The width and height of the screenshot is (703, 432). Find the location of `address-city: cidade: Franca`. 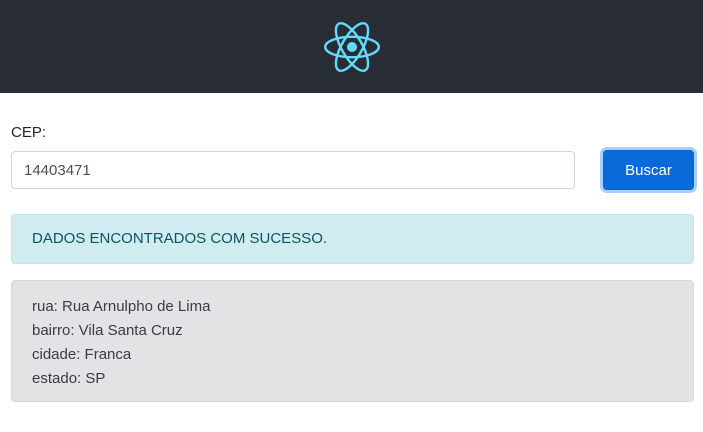

address-city: cidade: Franca is located at coordinates (82, 354).